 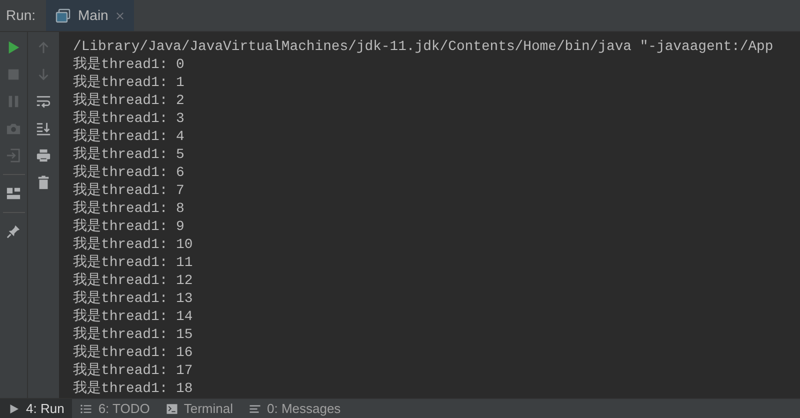 What do you see at coordinates (43, 101) in the screenshot?
I see `soft-wrap-icon` at bounding box center [43, 101].